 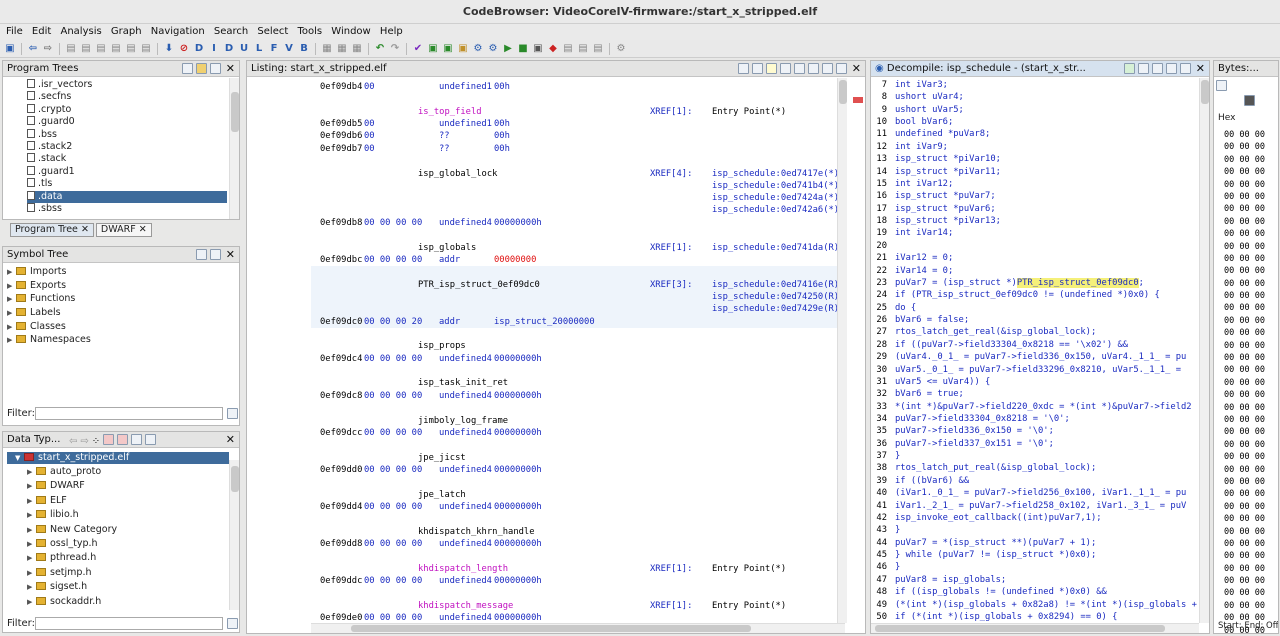 What do you see at coordinates (380, 49) in the screenshot?
I see `undo-icon: ↶` at bounding box center [380, 49].